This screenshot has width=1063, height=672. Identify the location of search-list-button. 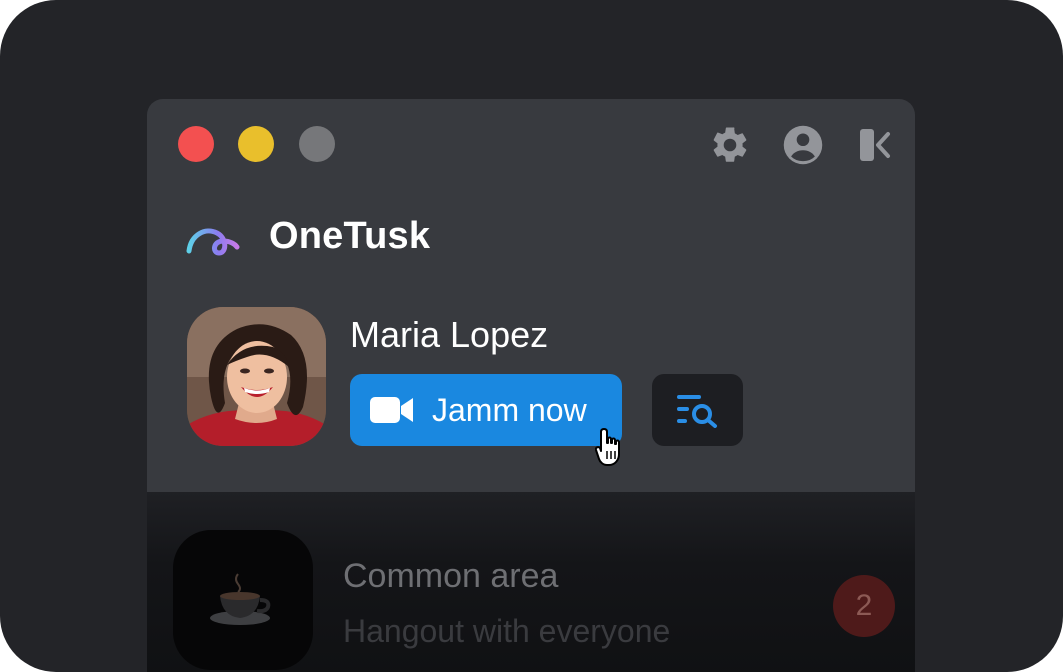
(697, 410).